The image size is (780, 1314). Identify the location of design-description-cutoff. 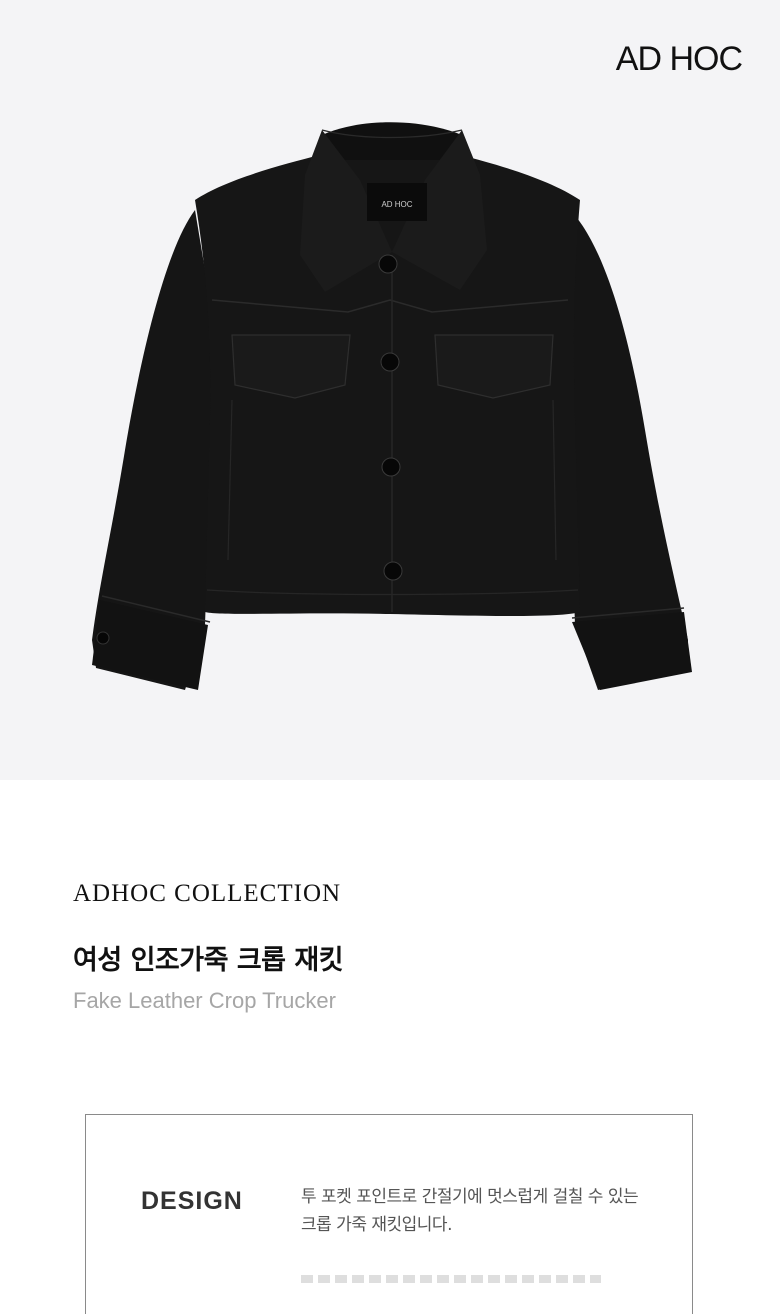
(451, 1276).